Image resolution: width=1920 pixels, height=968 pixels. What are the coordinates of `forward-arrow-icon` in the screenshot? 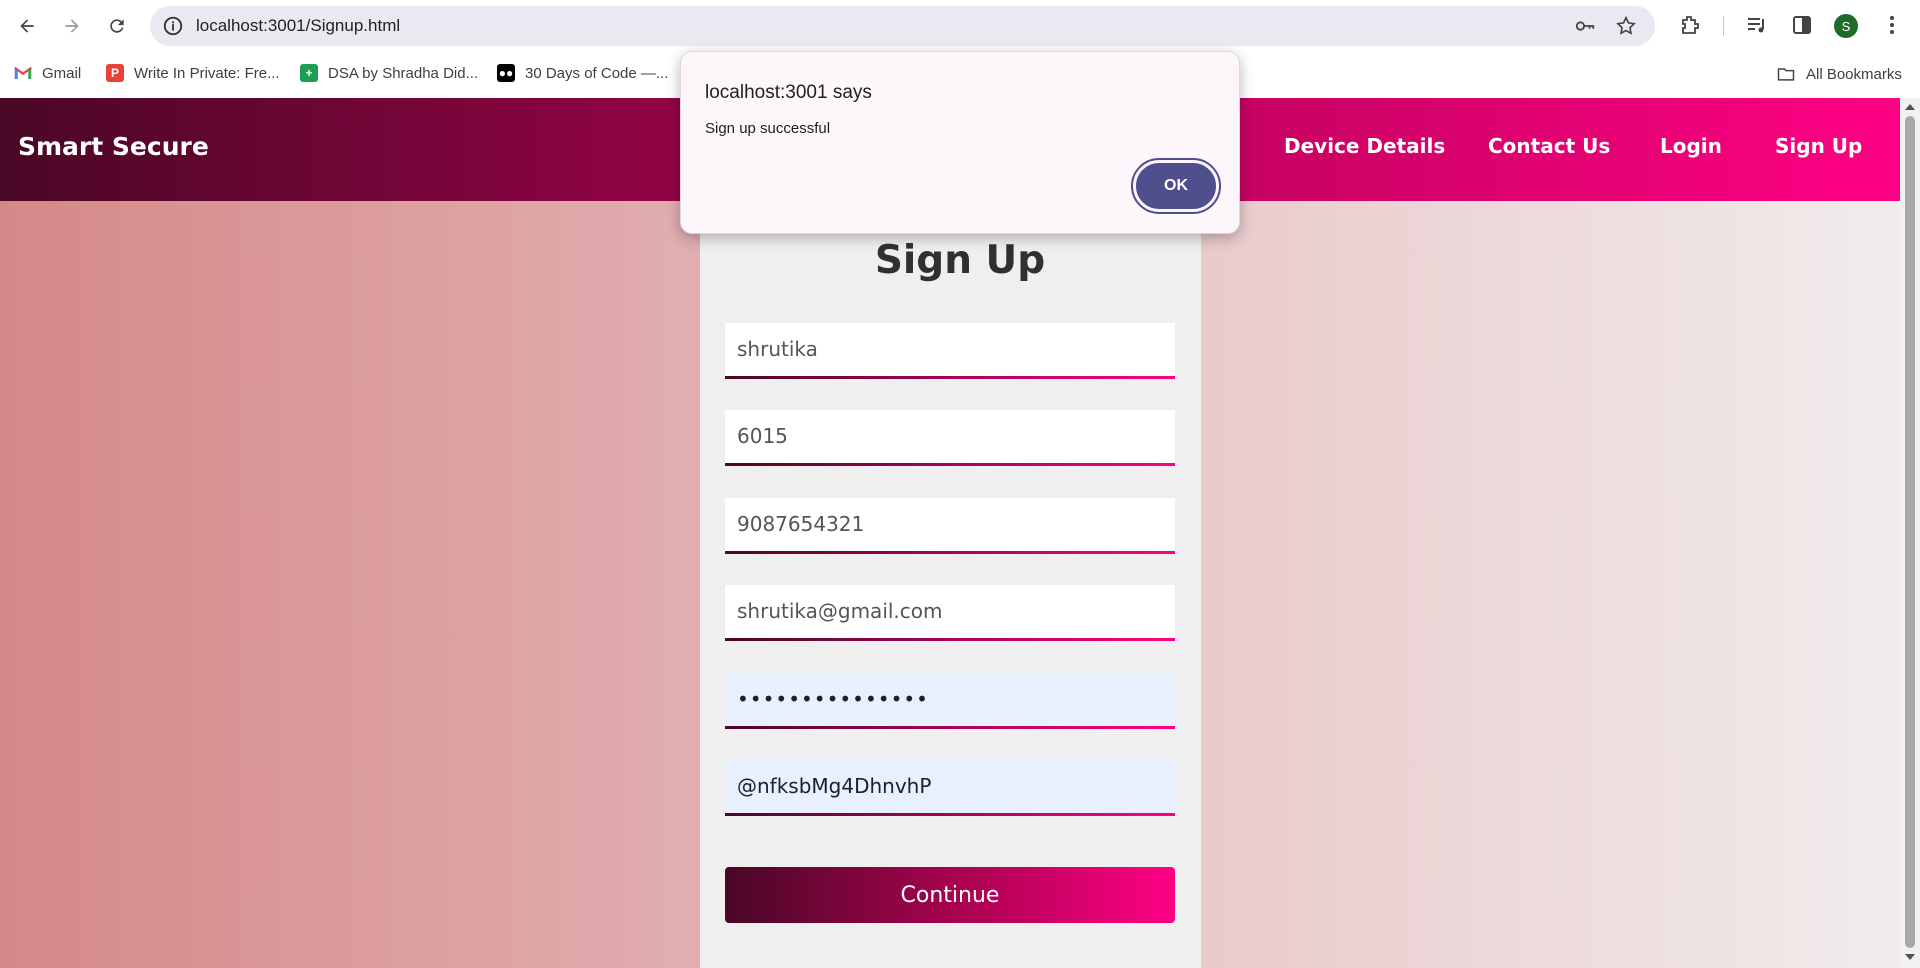 It's located at (72, 26).